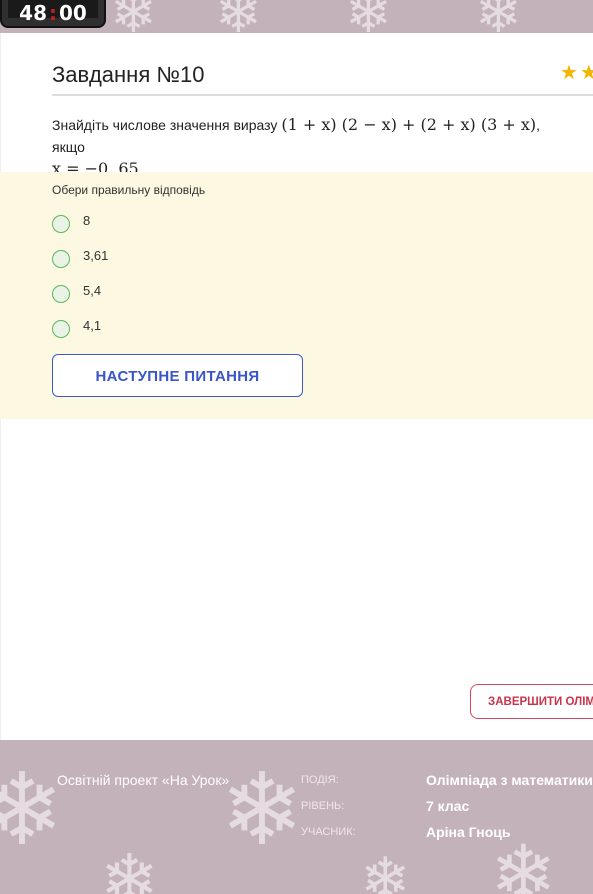 This screenshot has width=593, height=894. Describe the element at coordinates (323, 806) in the screenshot. I see `level-label: РІВЕНЬ:` at that location.